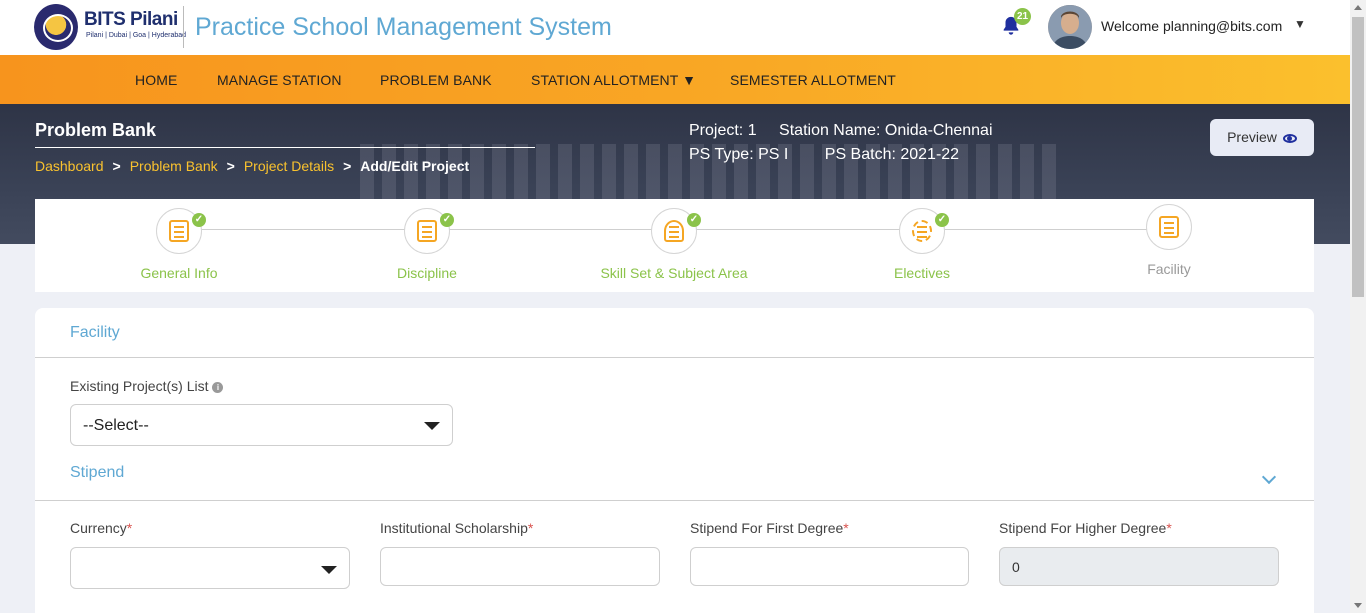 This screenshot has height=613, width=1366. I want to click on scholarship-label-text: Institutional Scholarship, so click(454, 528).